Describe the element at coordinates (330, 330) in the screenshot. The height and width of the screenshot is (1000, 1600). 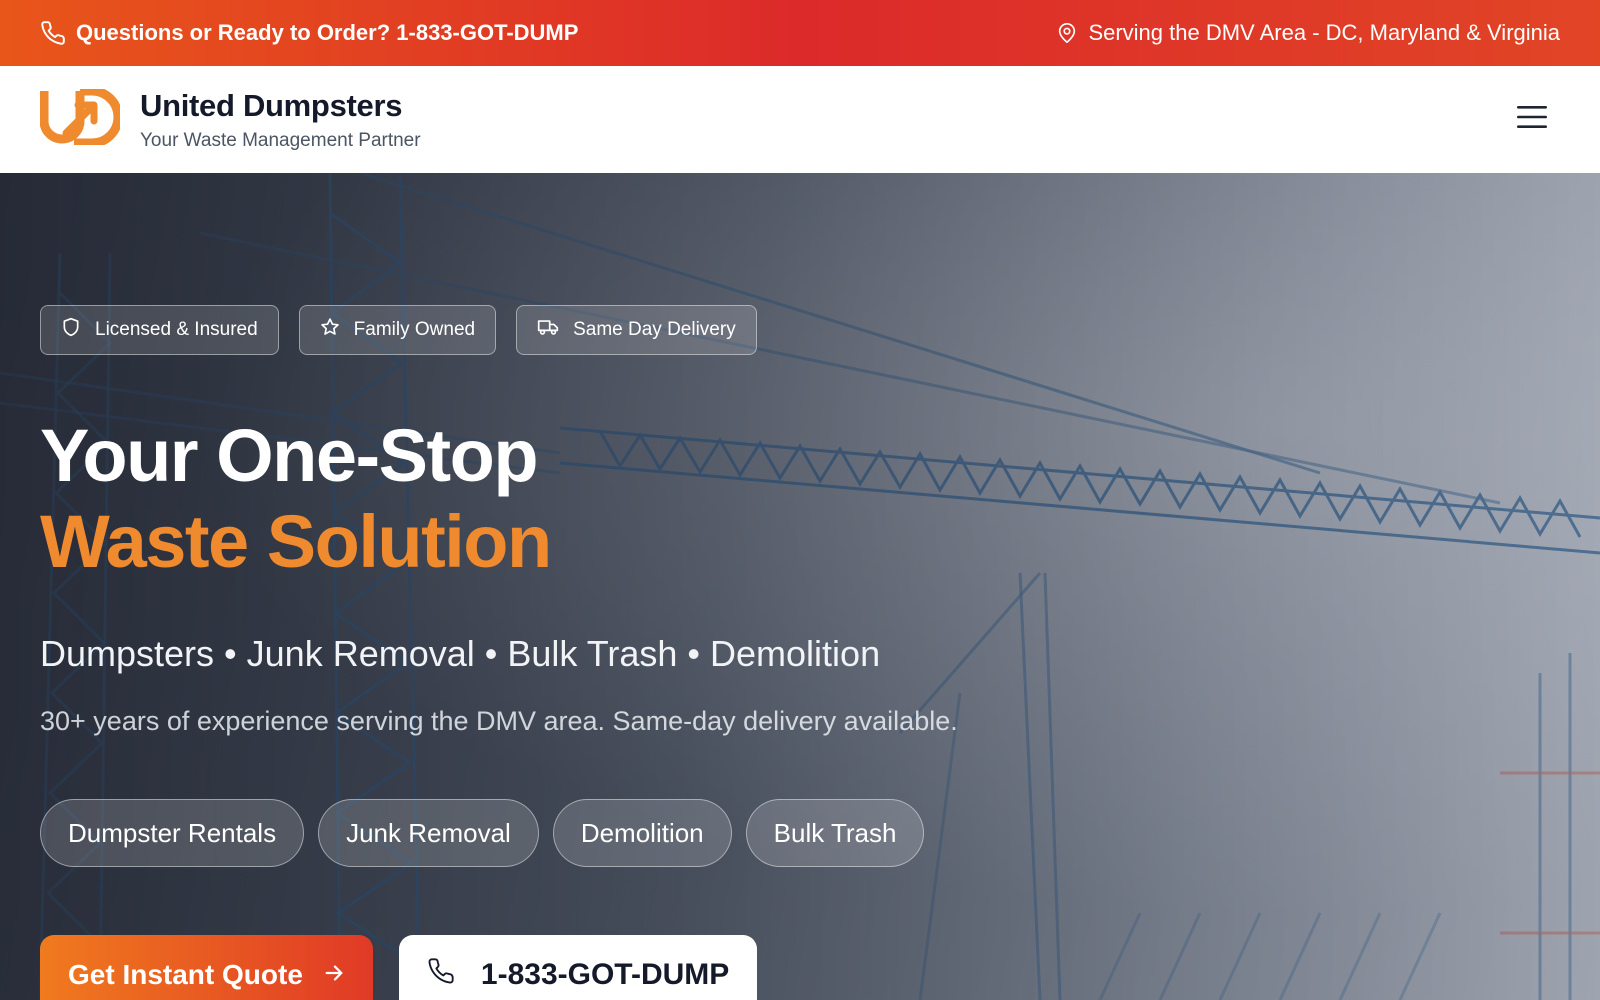
I see `star-icon` at that location.